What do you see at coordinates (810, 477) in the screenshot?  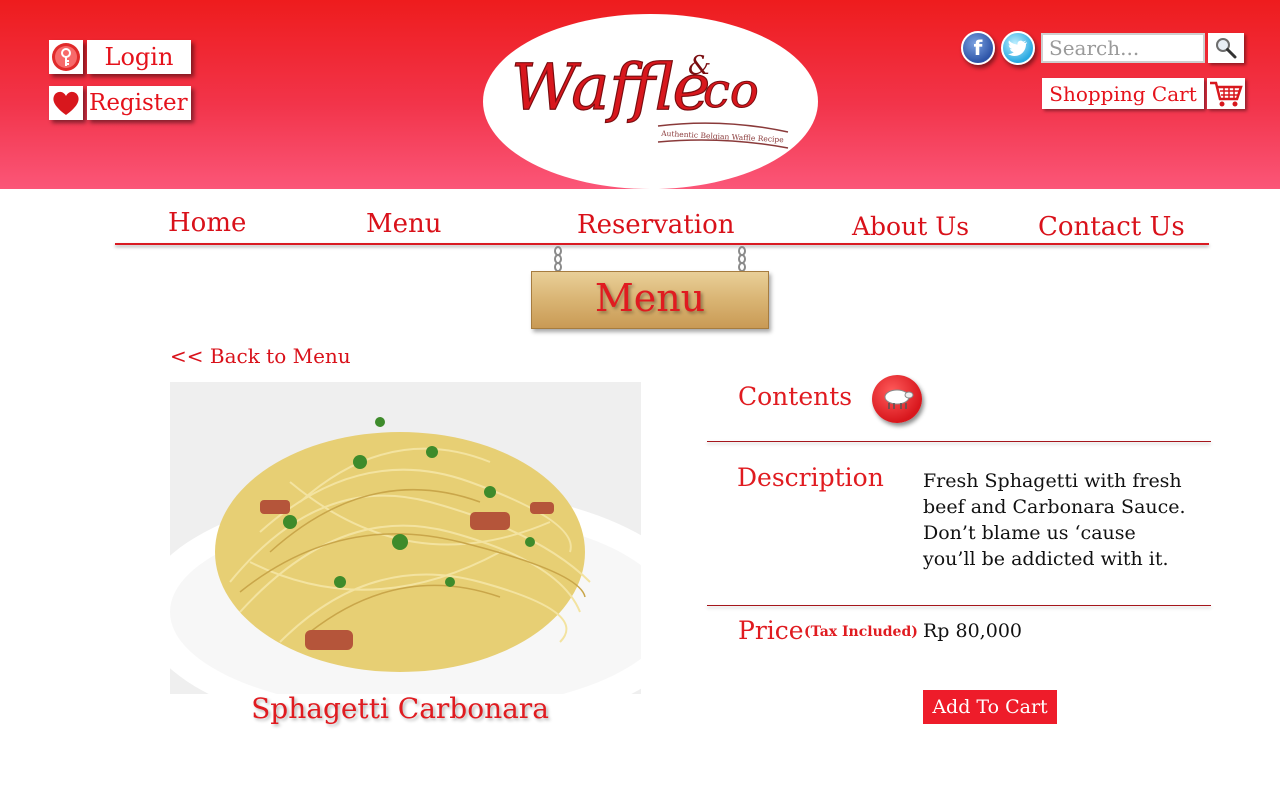 I see `description-label: Description` at bounding box center [810, 477].